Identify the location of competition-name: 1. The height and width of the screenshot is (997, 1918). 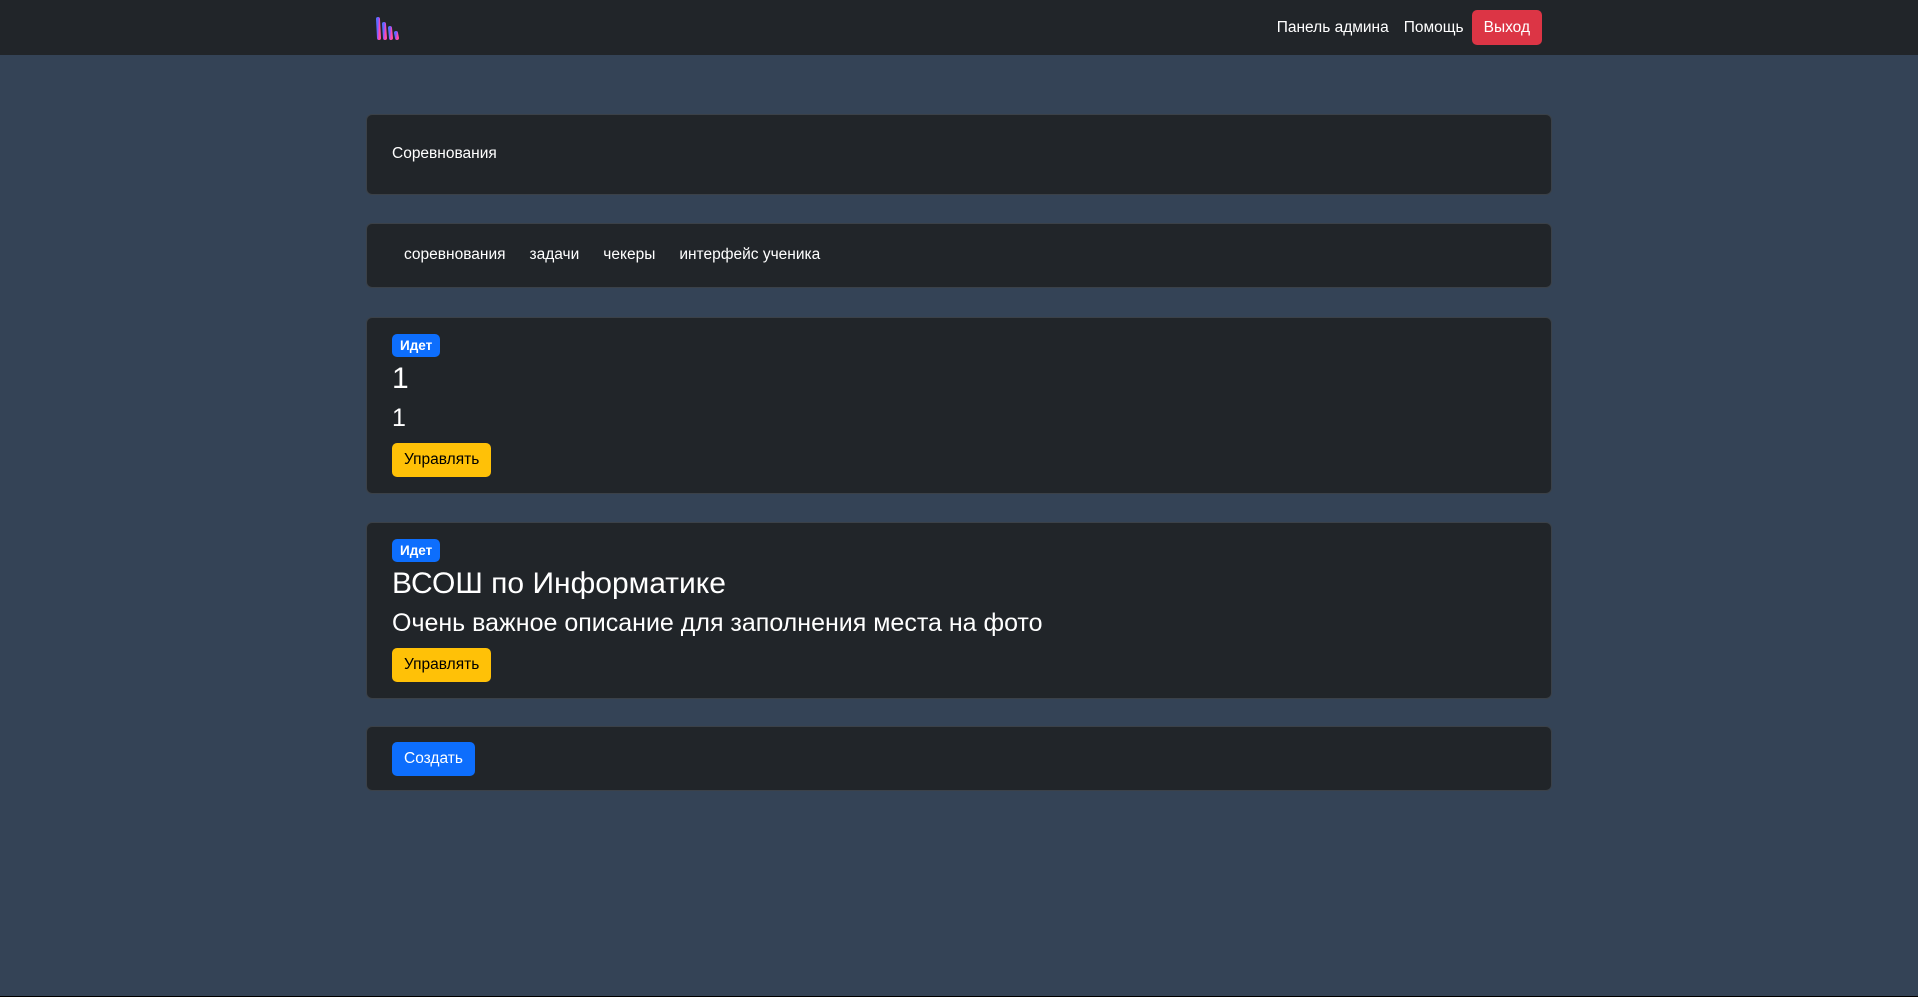
(400, 378).